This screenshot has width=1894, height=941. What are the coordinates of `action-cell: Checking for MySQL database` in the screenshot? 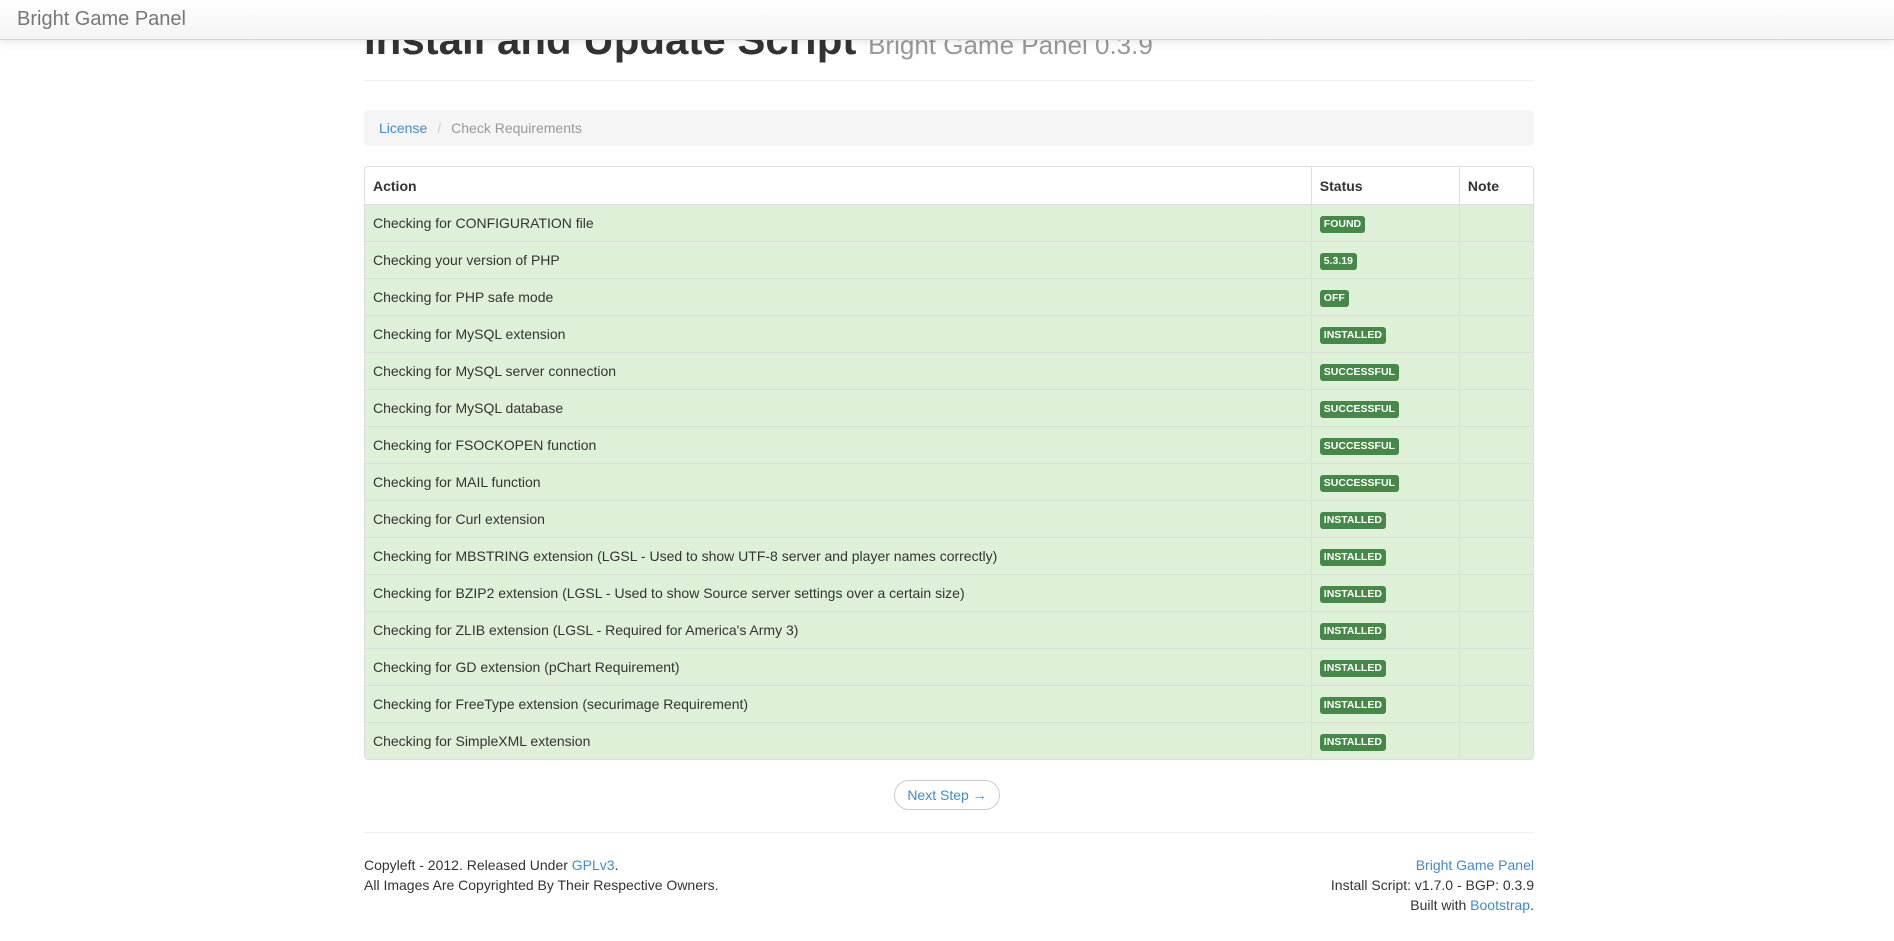 It's located at (838, 407).